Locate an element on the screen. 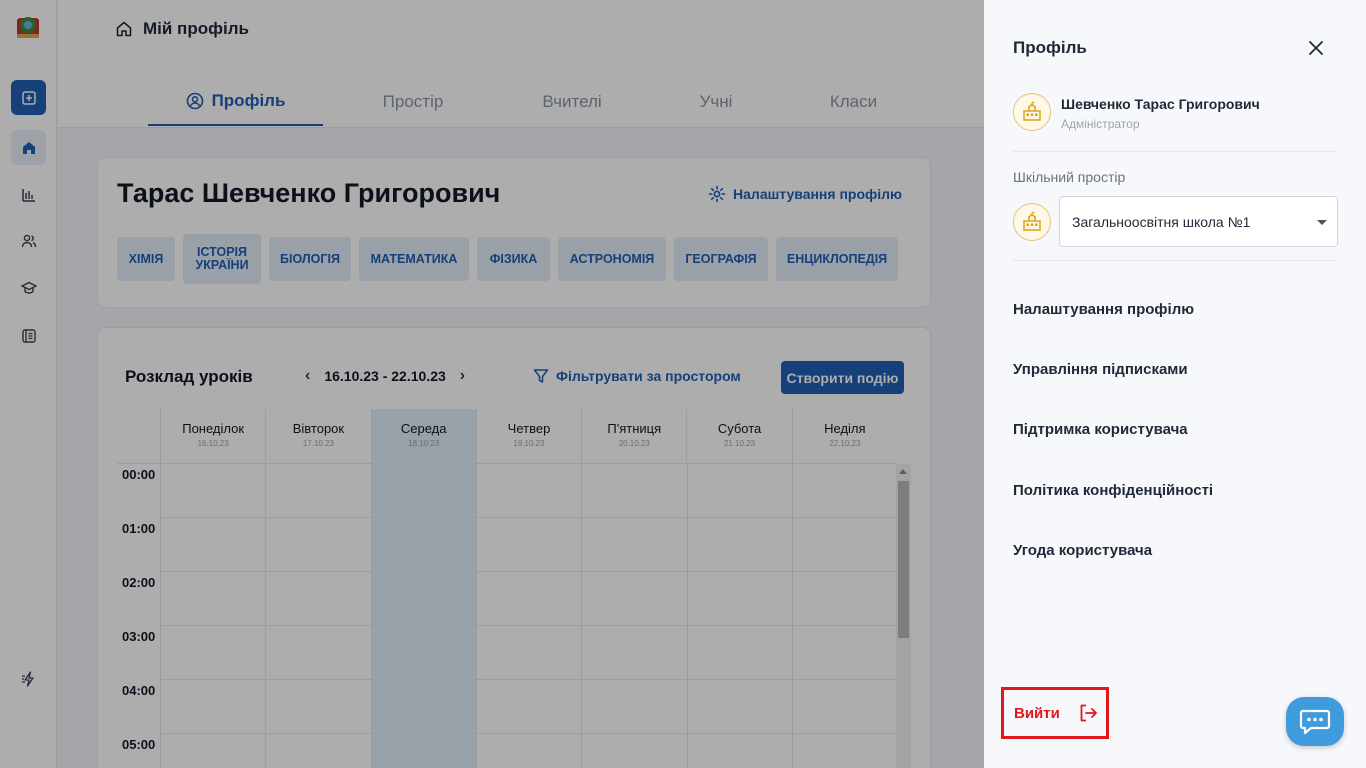 This screenshot has height=768, width=1366. chat-icon is located at coordinates (1315, 721).